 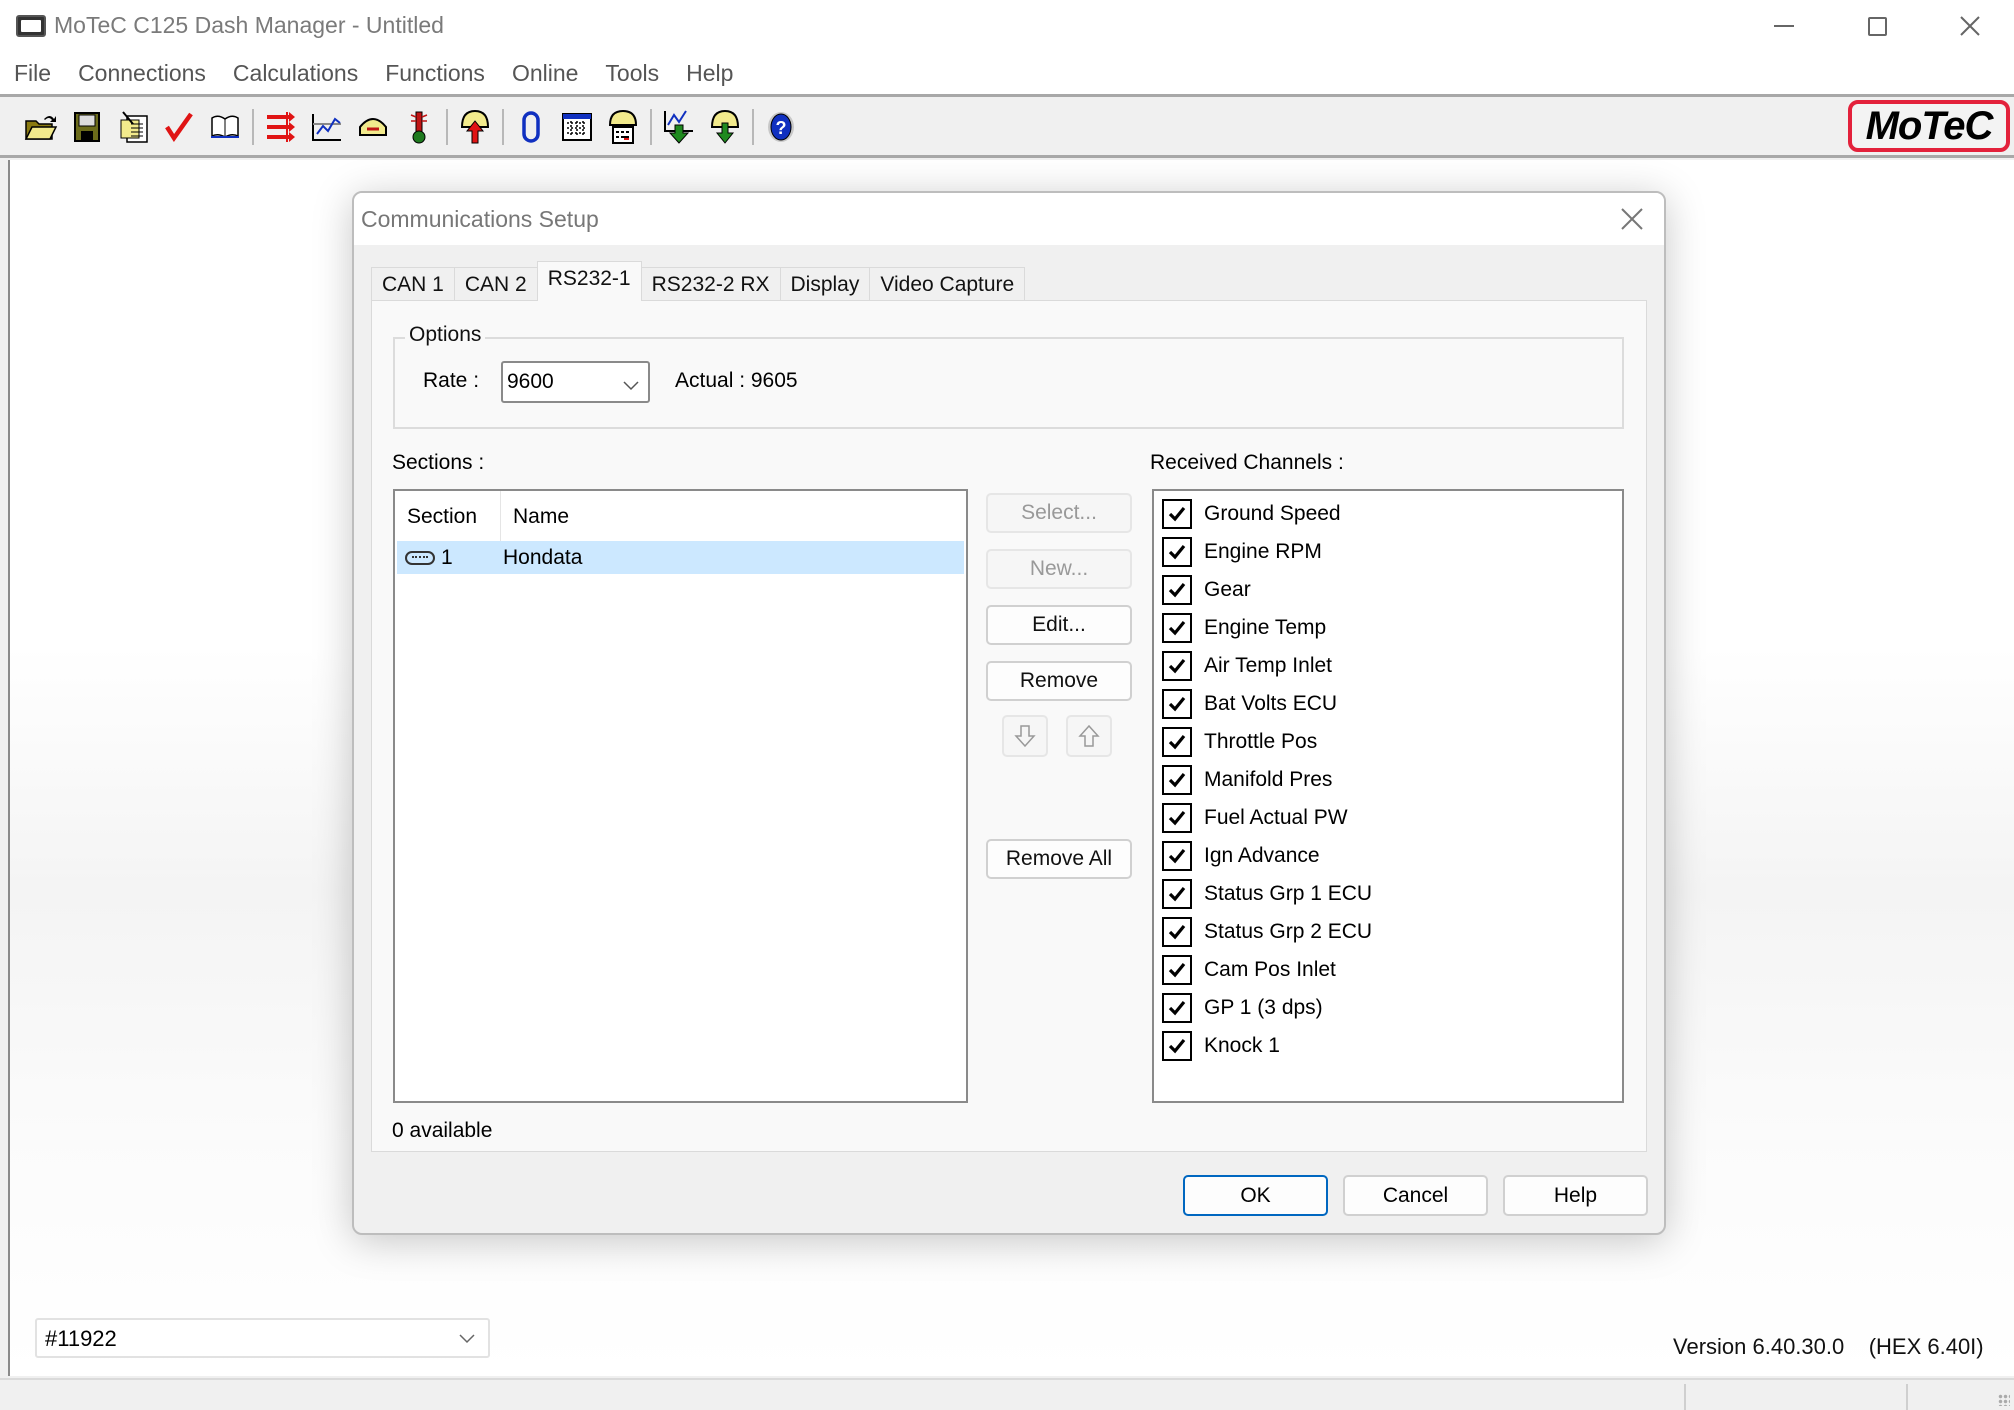 What do you see at coordinates (632, 73) in the screenshot?
I see `menu-tools: Tools` at bounding box center [632, 73].